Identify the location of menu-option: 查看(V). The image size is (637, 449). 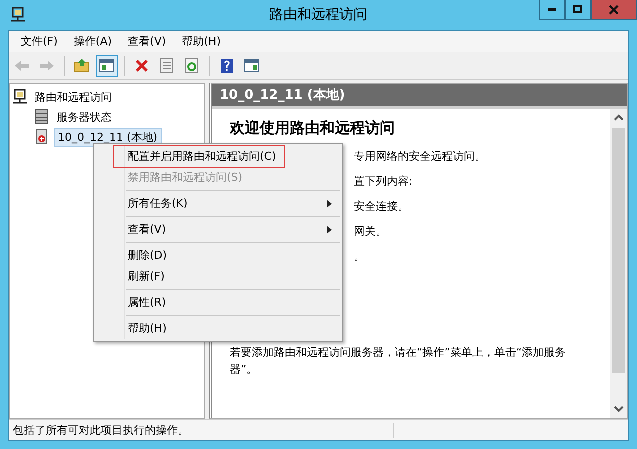
(218, 229).